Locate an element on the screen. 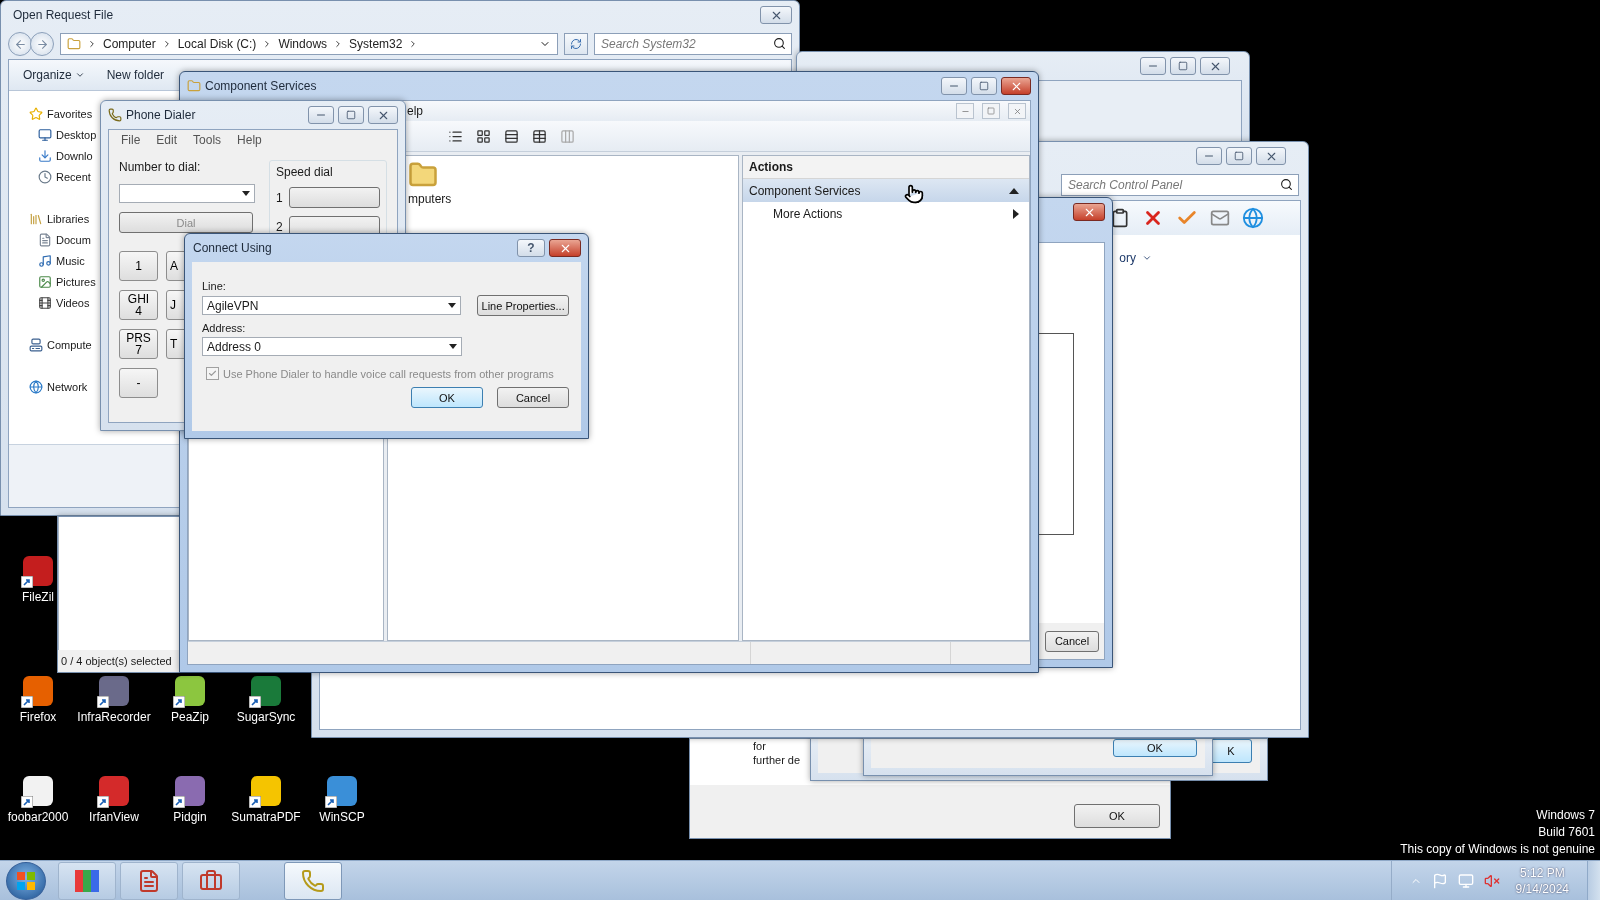  clipboard-icon is located at coordinates (1120, 218).